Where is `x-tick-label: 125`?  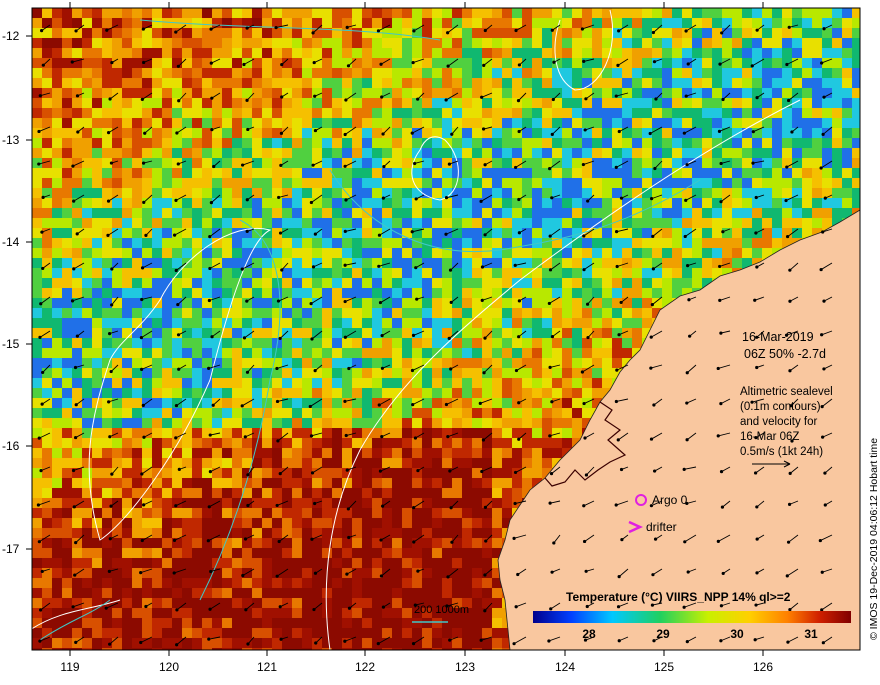 x-tick-label: 125 is located at coordinates (664, 667).